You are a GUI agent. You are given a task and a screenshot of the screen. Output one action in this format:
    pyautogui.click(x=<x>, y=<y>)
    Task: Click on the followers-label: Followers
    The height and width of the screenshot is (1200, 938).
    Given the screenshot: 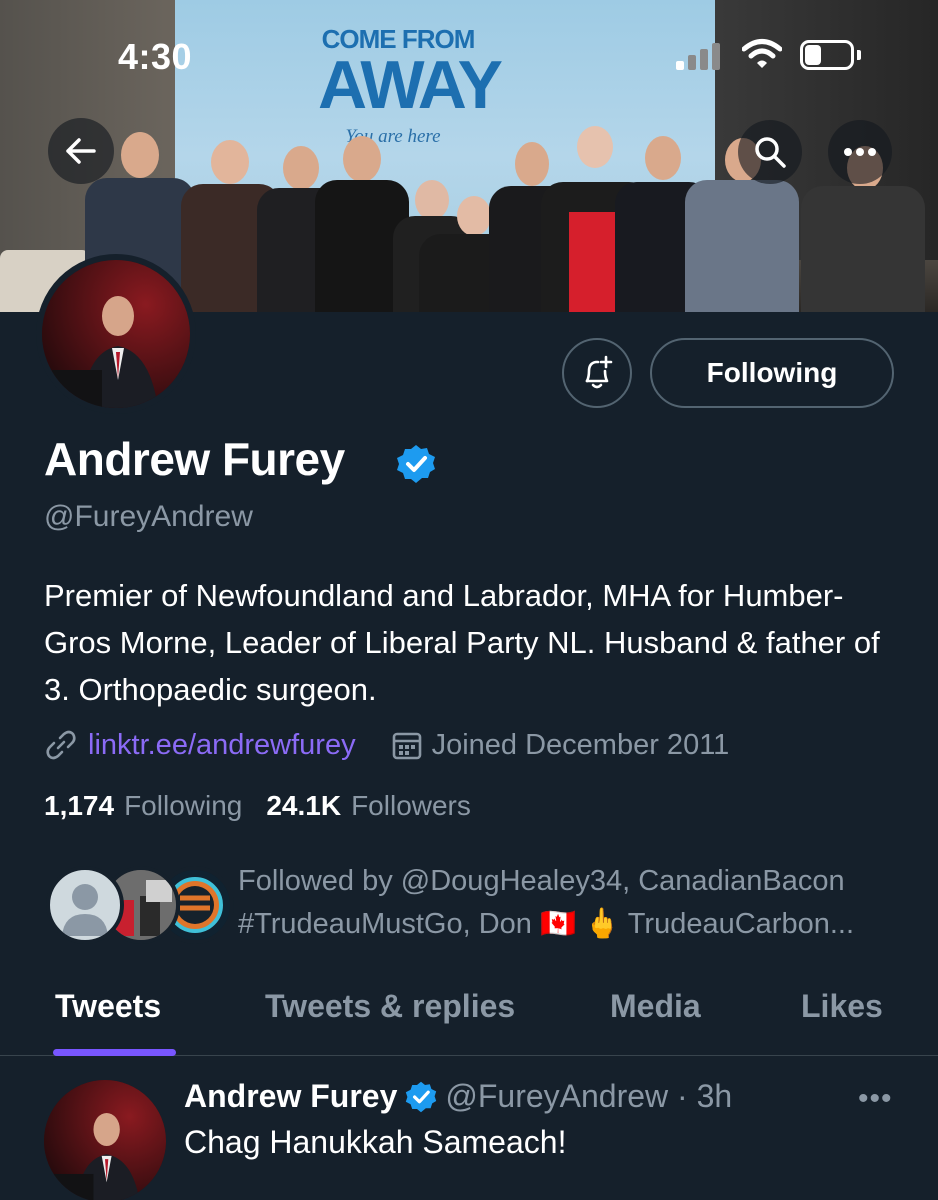 What is the action you would take?
    pyautogui.click(x=411, y=805)
    